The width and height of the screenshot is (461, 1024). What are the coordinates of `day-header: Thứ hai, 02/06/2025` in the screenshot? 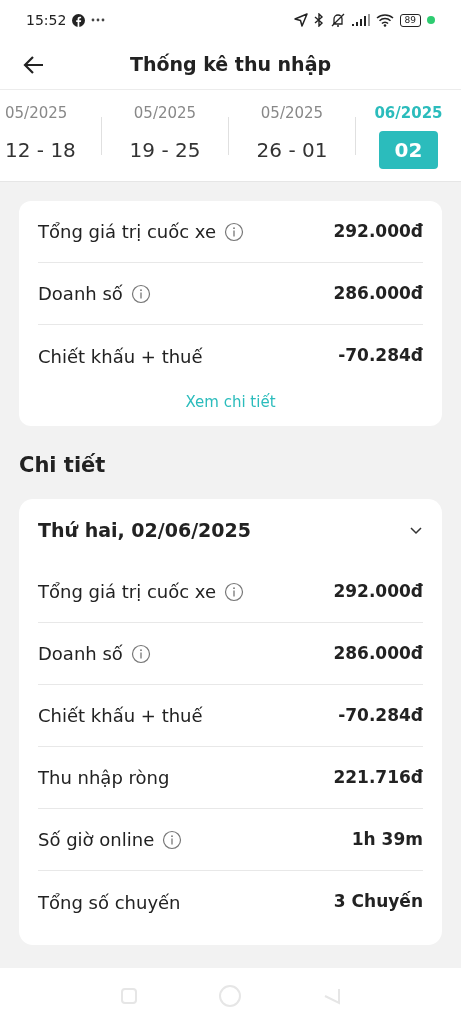 It's located at (230, 530).